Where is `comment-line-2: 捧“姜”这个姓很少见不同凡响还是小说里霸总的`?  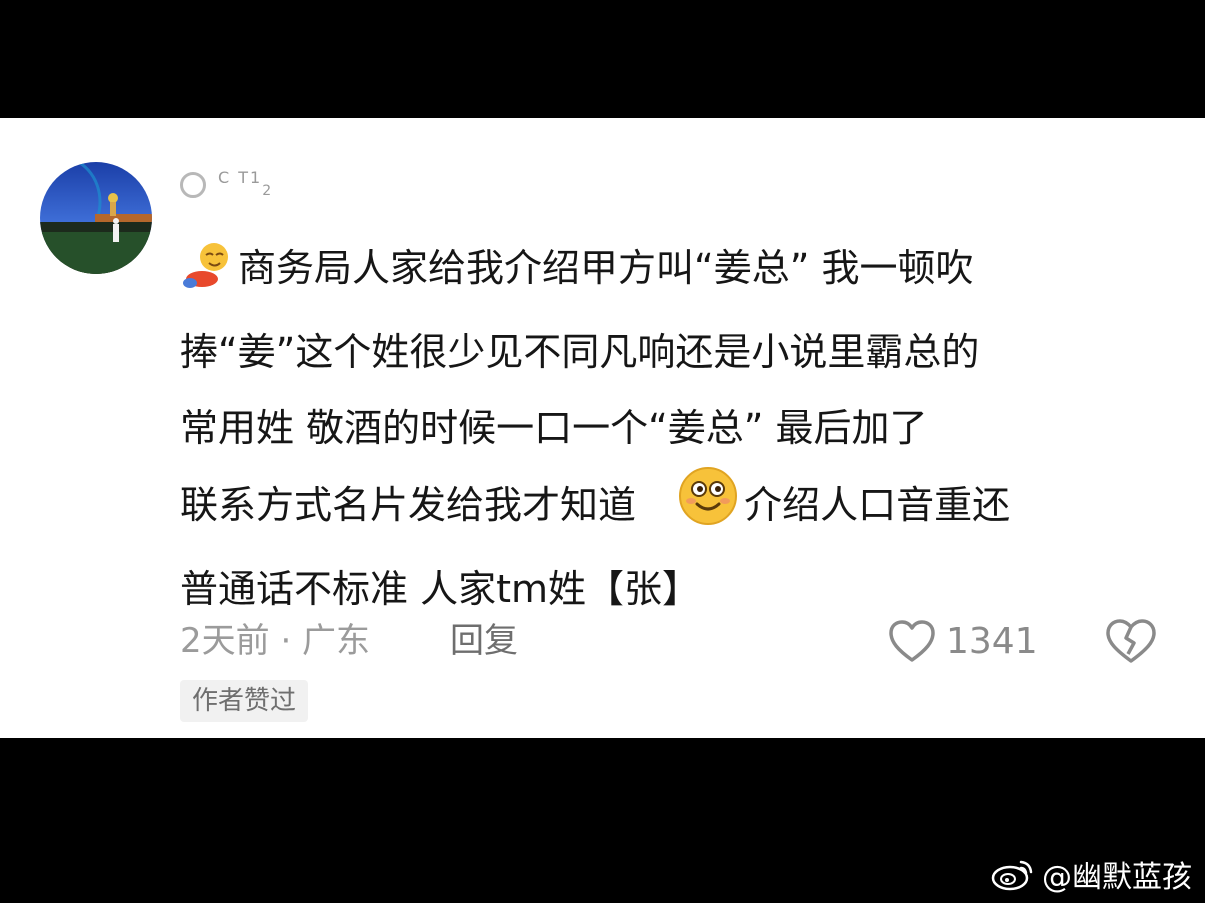 comment-line-2: 捧“姜”这个姓很少见不同凡响还是小说里霸总的 is located at coordinates (580, 352).